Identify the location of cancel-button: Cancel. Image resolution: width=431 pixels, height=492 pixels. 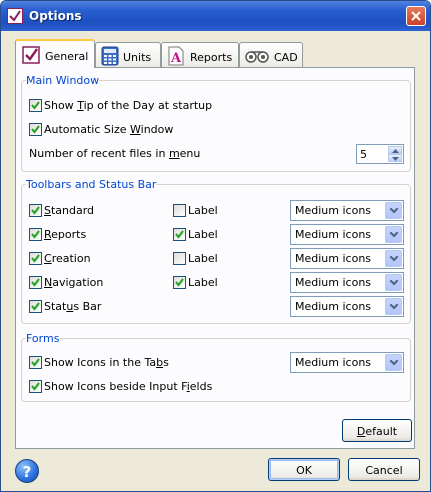
(384, 469).